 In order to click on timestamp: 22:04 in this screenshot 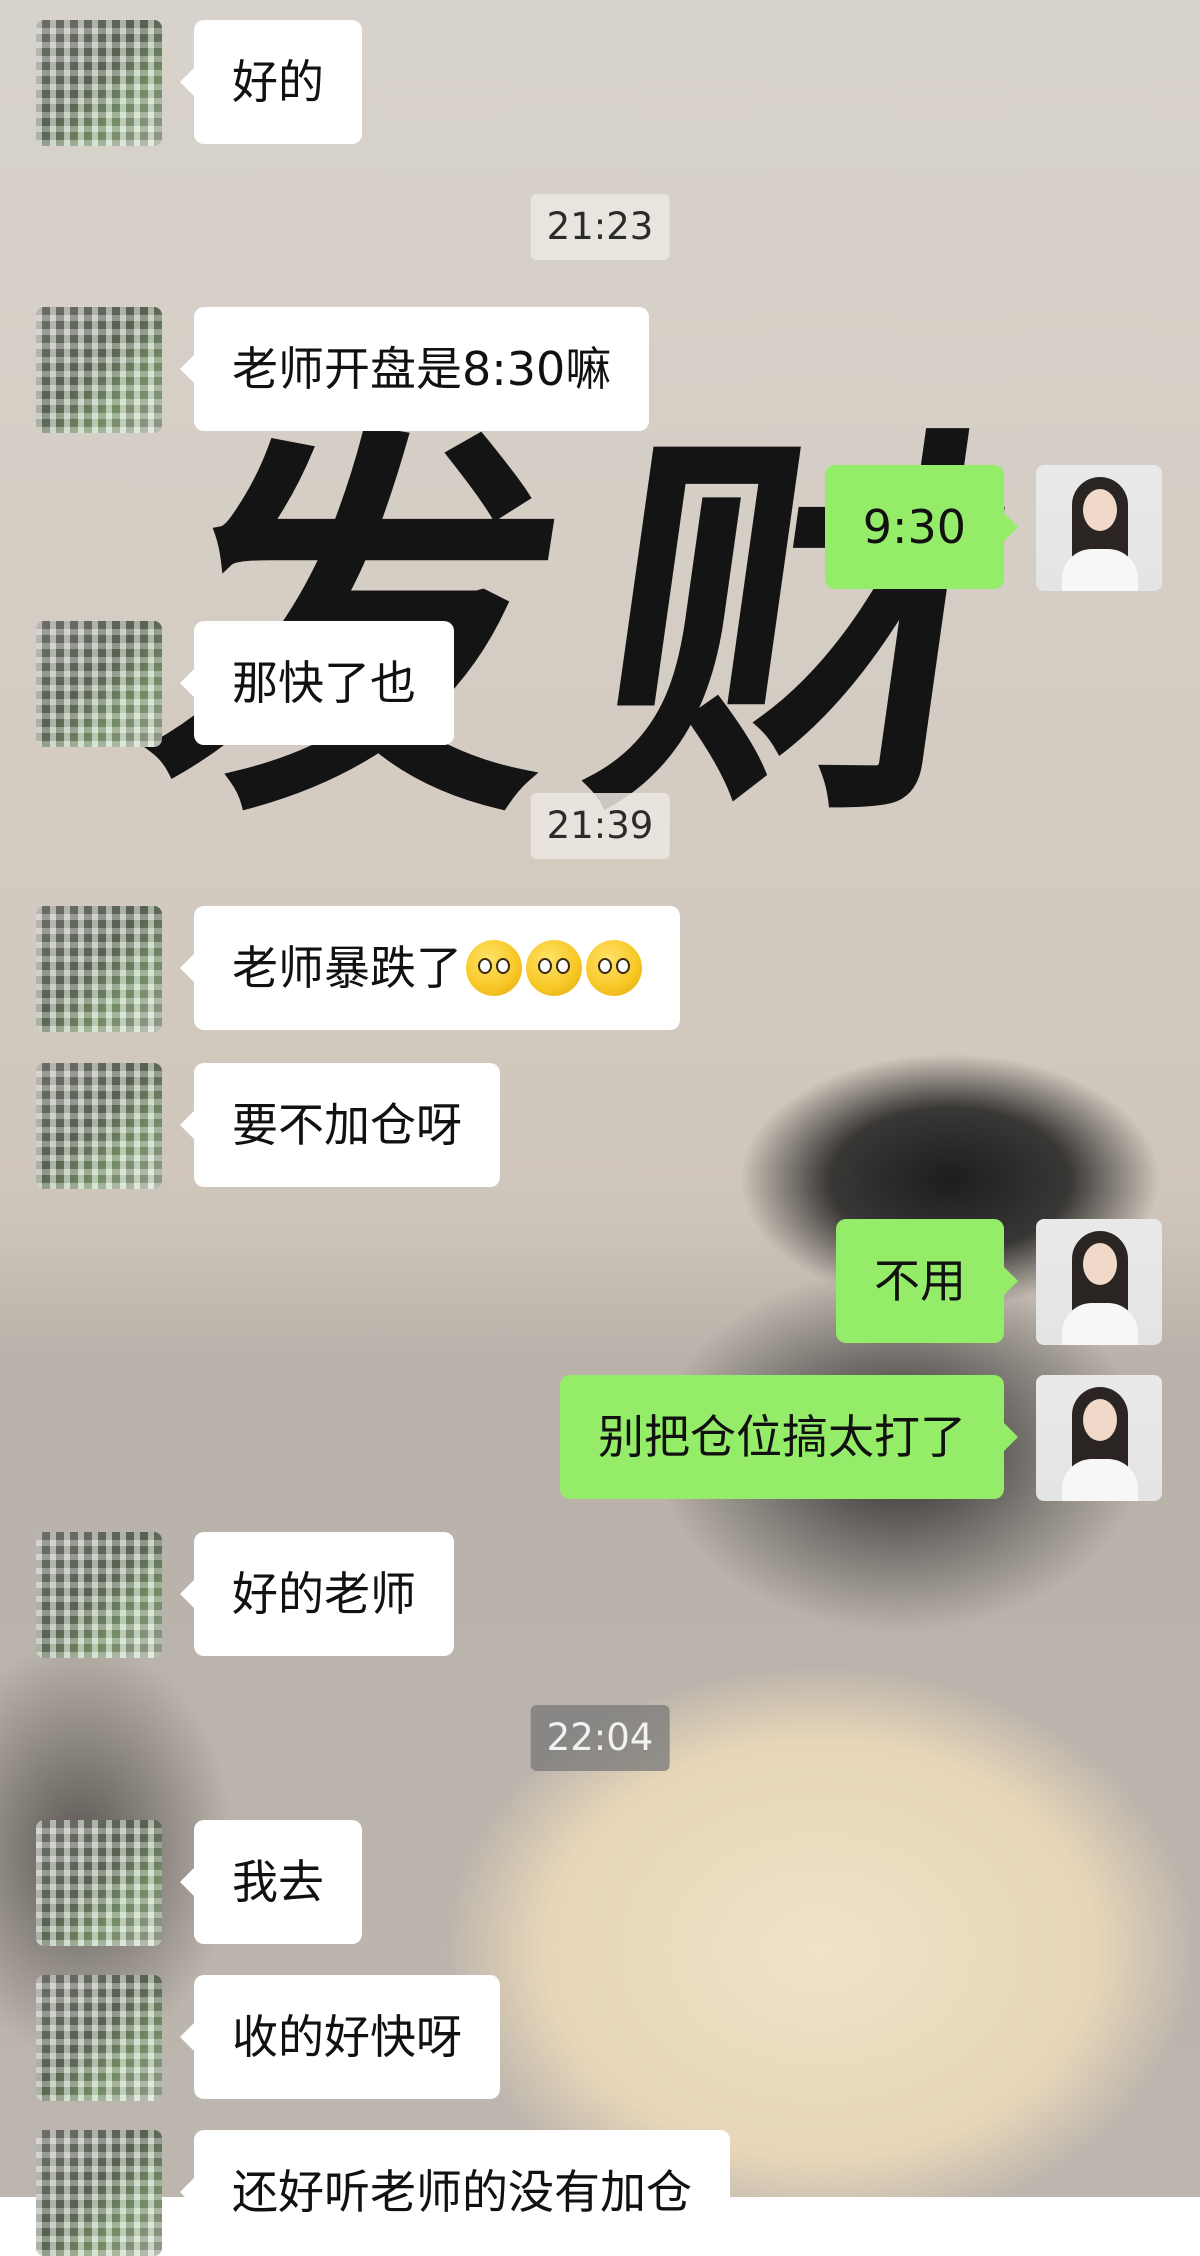, I will do `click(600, 1738)`.